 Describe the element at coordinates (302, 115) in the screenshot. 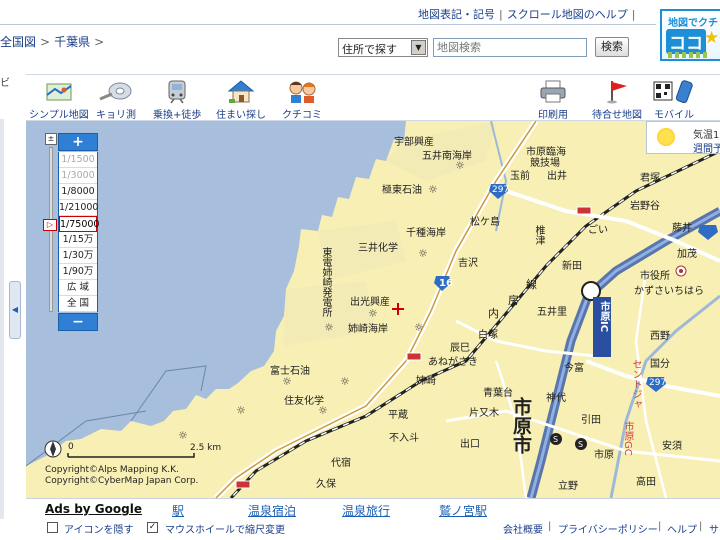

I see `kuchikomi-label: クチコミ` at that location.